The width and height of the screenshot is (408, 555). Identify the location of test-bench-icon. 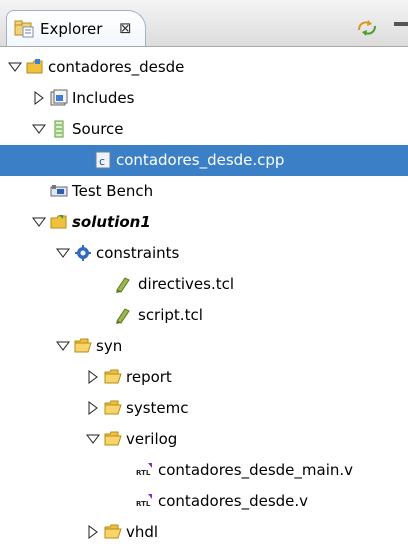
(59, 191).